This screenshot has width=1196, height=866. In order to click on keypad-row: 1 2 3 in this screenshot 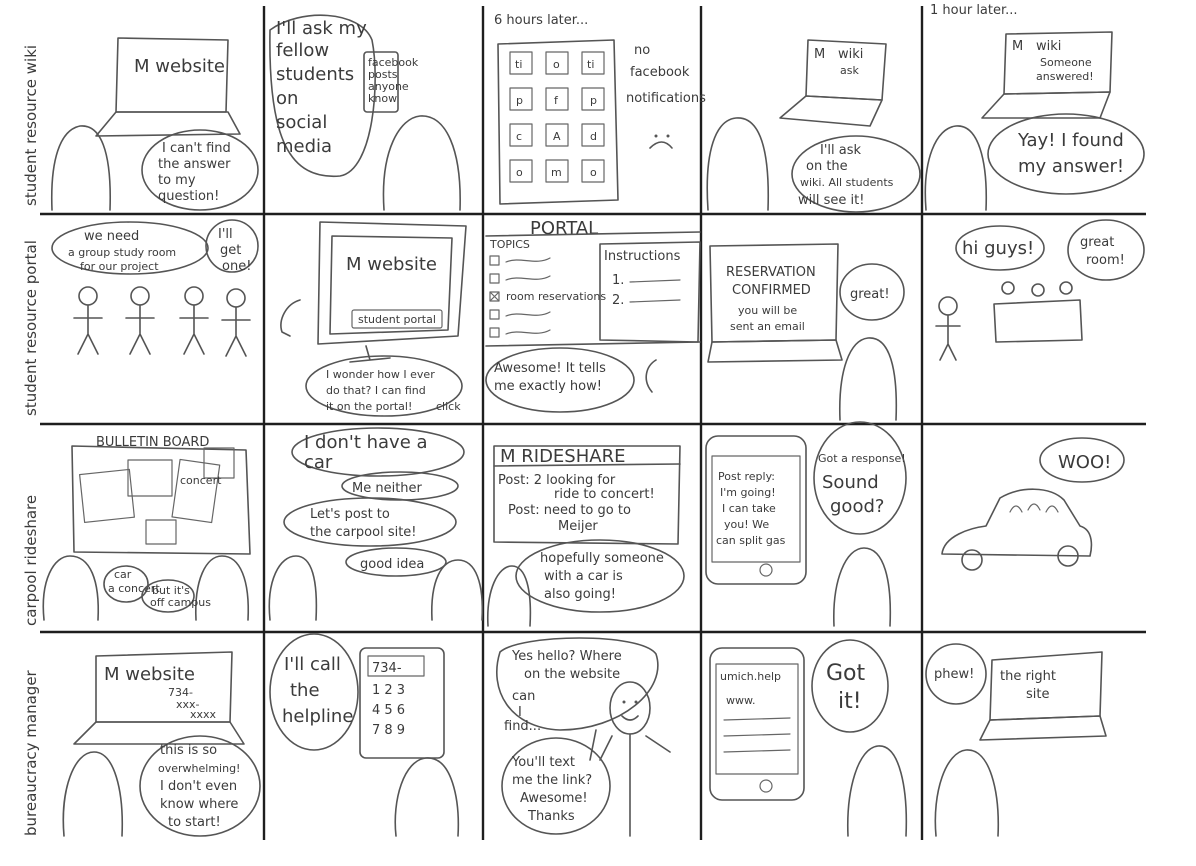, I will do `click(388, 690)`.